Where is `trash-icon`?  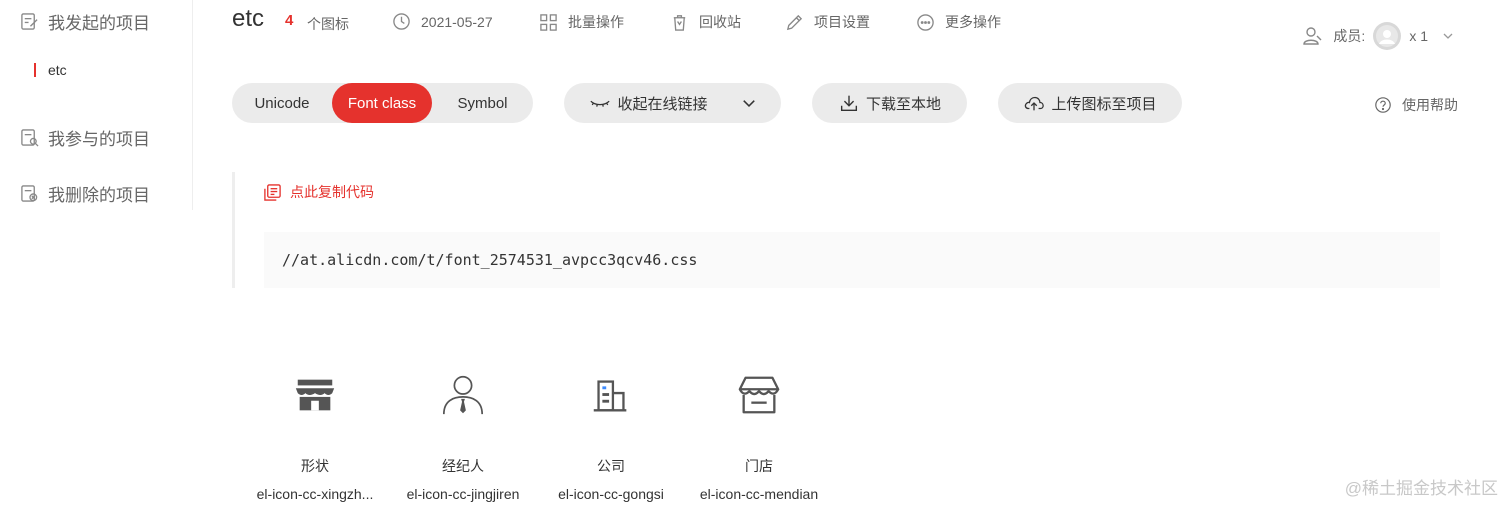 trash-icon is located at coordinates (679, 22).